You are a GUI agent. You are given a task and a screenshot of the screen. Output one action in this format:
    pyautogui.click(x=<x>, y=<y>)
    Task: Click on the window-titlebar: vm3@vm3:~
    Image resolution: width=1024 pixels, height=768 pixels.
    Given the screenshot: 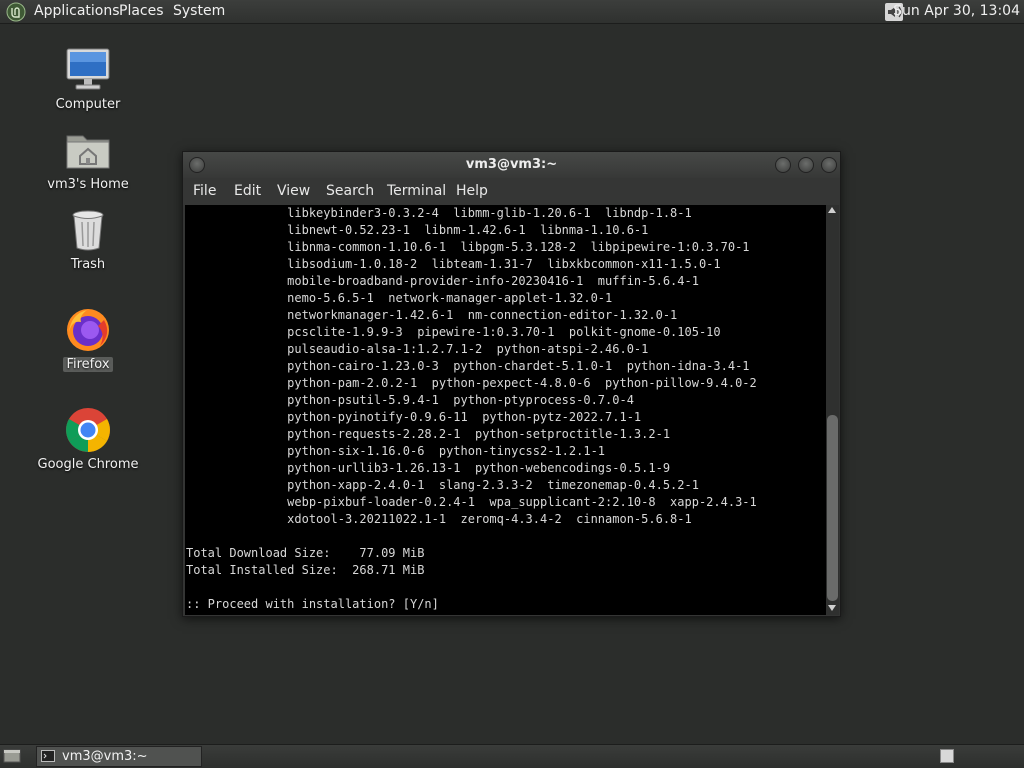 What is the action you would take?
    pyautogui.click(x=511, y=165)
    